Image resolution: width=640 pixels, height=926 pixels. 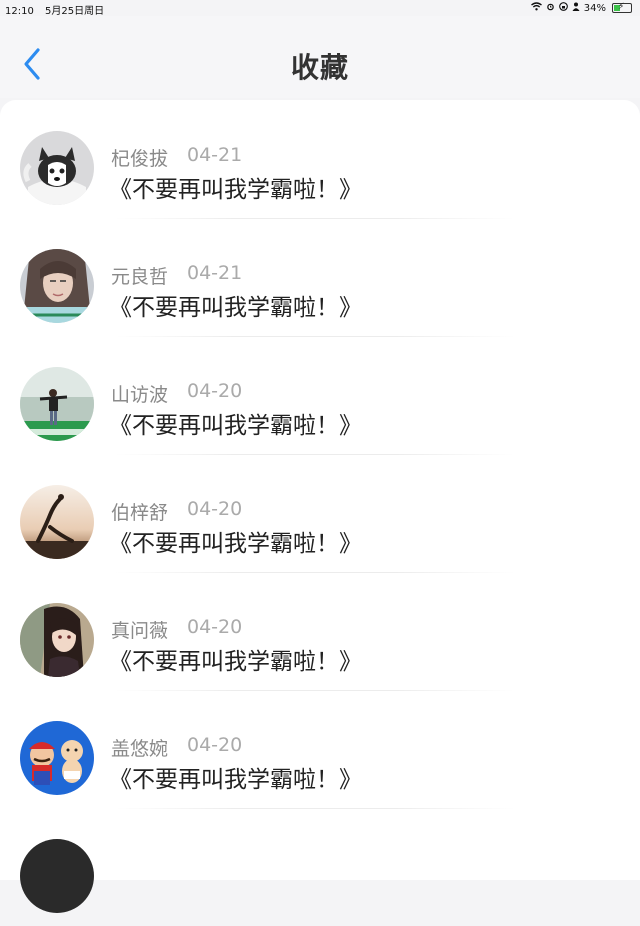 I want to click on list-item, so click(x=320, y=867).